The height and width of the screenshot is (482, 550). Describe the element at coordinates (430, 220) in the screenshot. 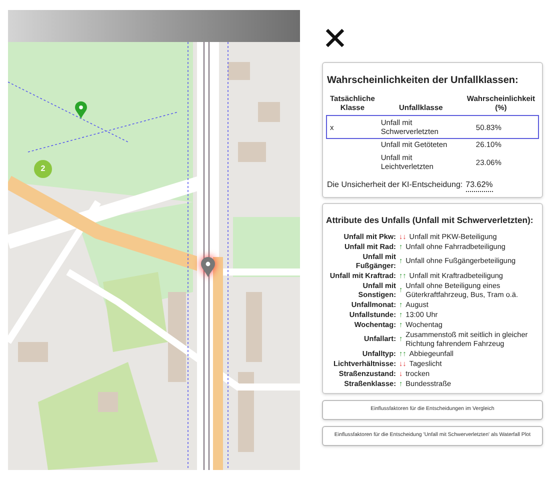

I see `card-title: Attribute des Unfalls (Unfall mit Schwerverletzten):` at that location.